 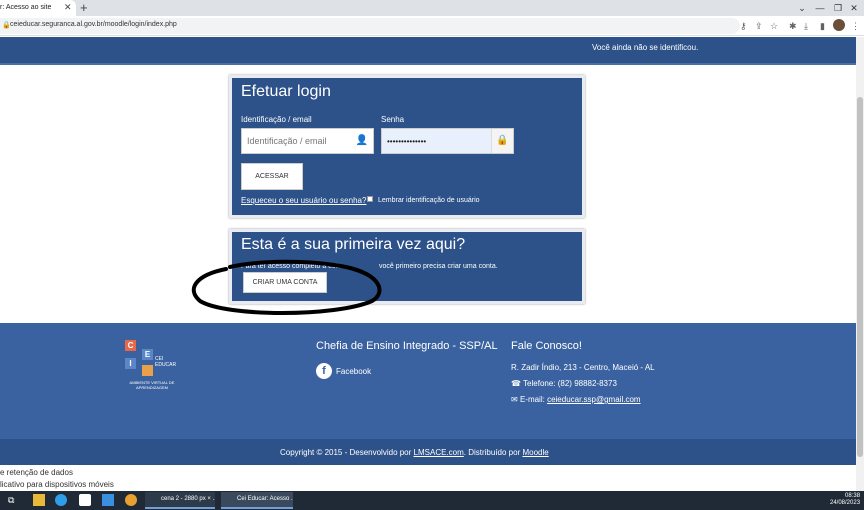 What do you see at coordinates (57, 485) in the screenshot?
I see `mobile-app-link: licativo para dispositivos móveis` at bounding box center [57, 485].